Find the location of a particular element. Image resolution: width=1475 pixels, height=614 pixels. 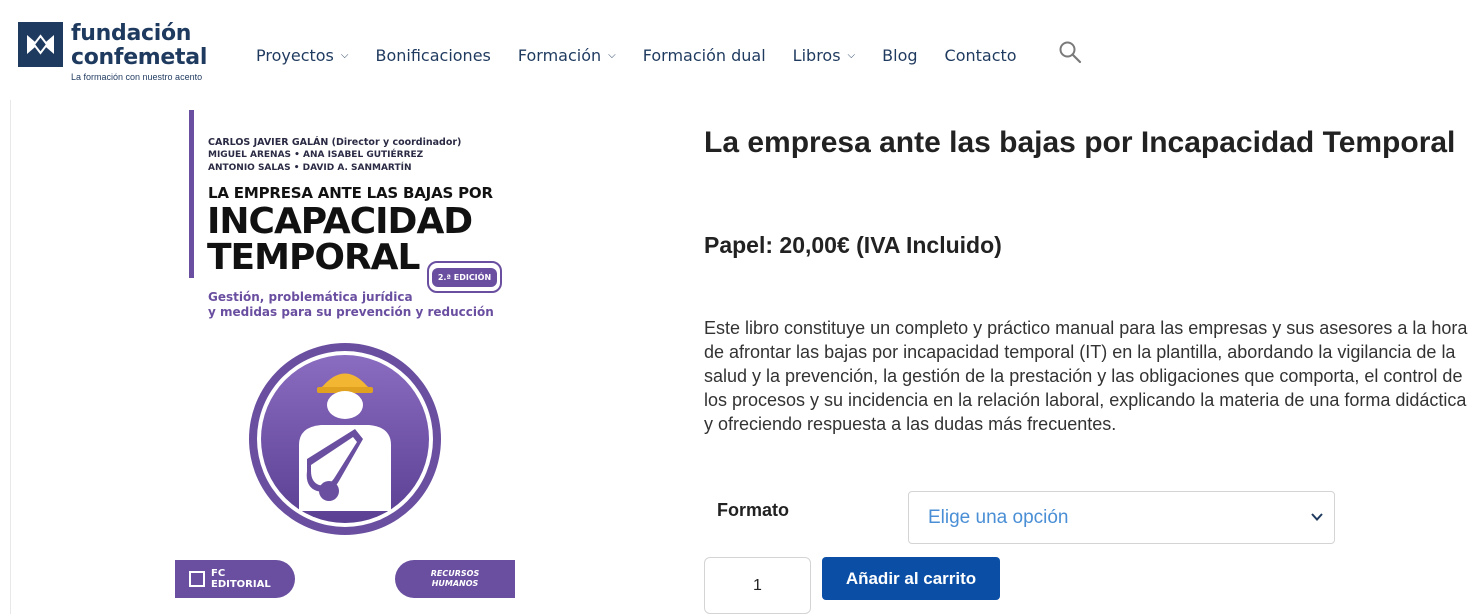

nav-item-formacion-dual: Formación dual is located at coordinates (704, 55).